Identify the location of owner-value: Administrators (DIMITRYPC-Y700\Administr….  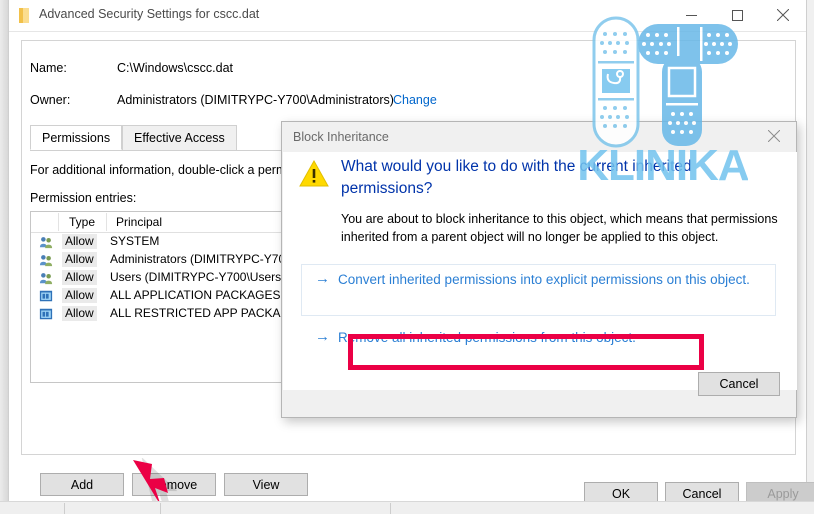
(255, 100).